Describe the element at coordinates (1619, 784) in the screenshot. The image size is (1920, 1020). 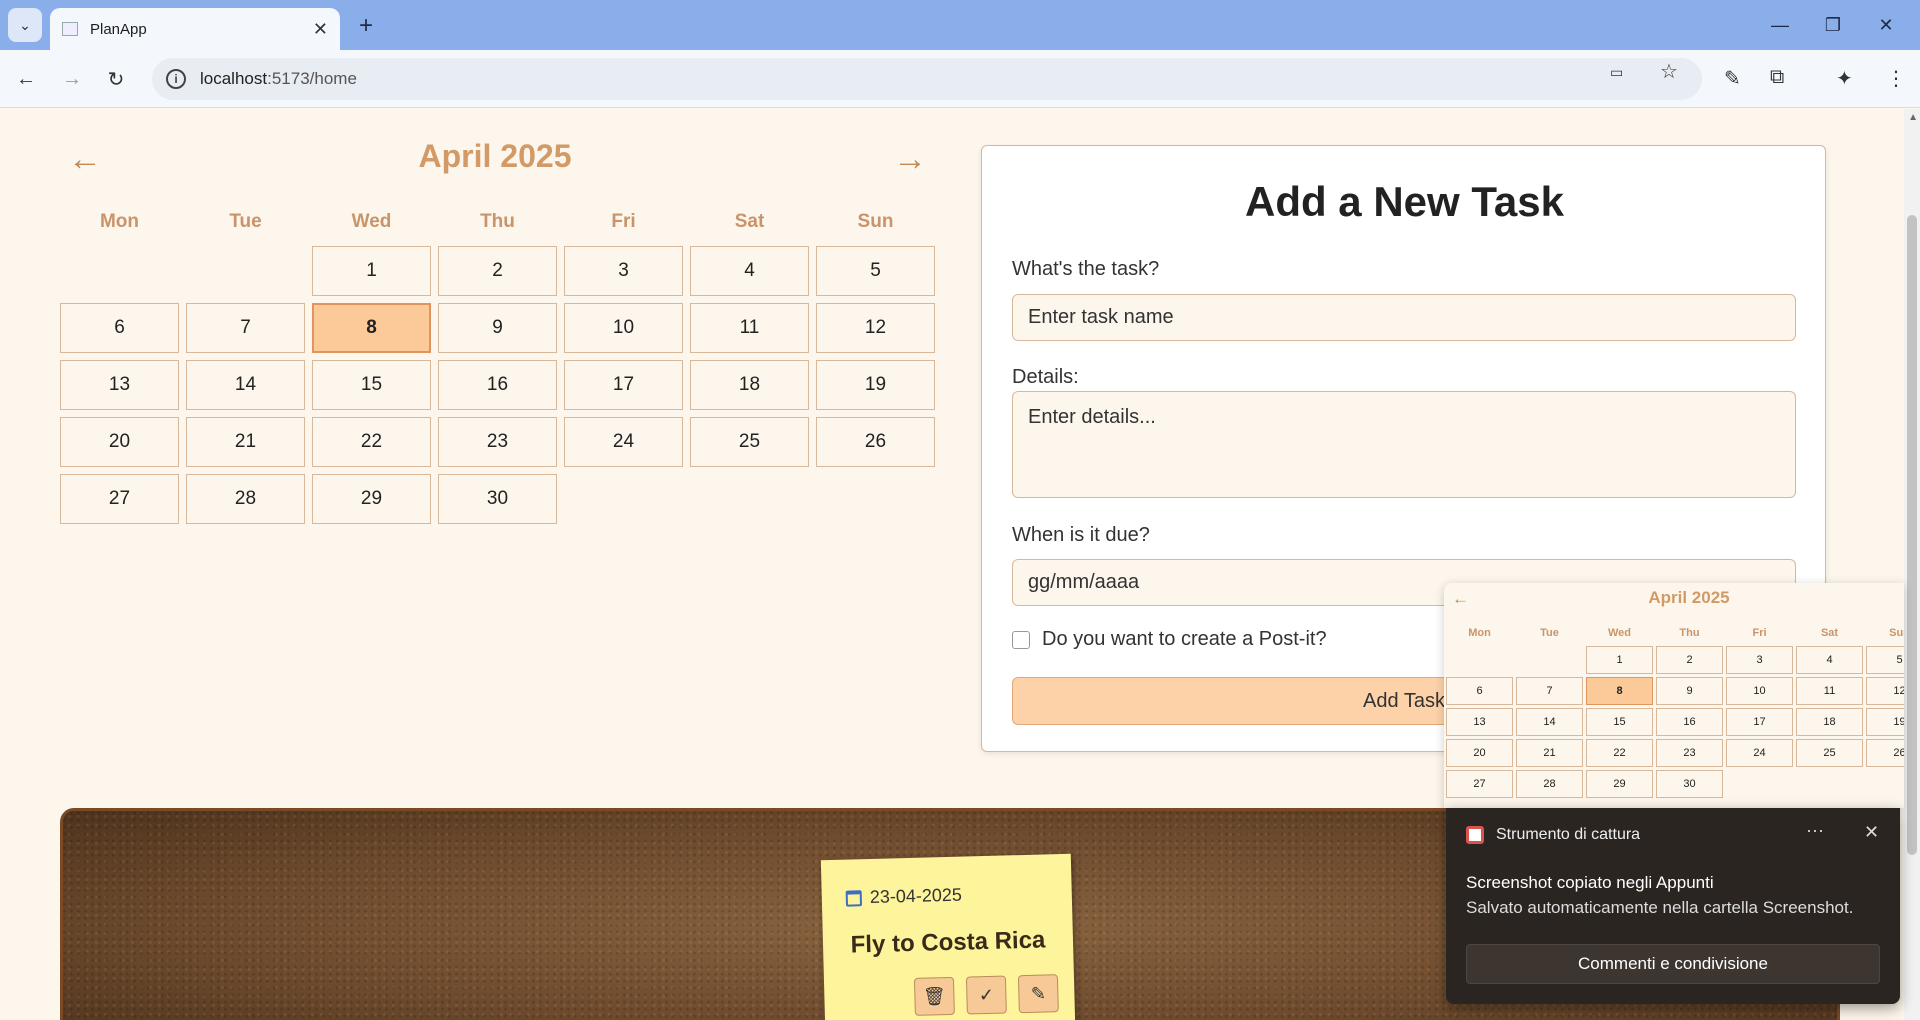
I see `picker-day: 29` at that location.